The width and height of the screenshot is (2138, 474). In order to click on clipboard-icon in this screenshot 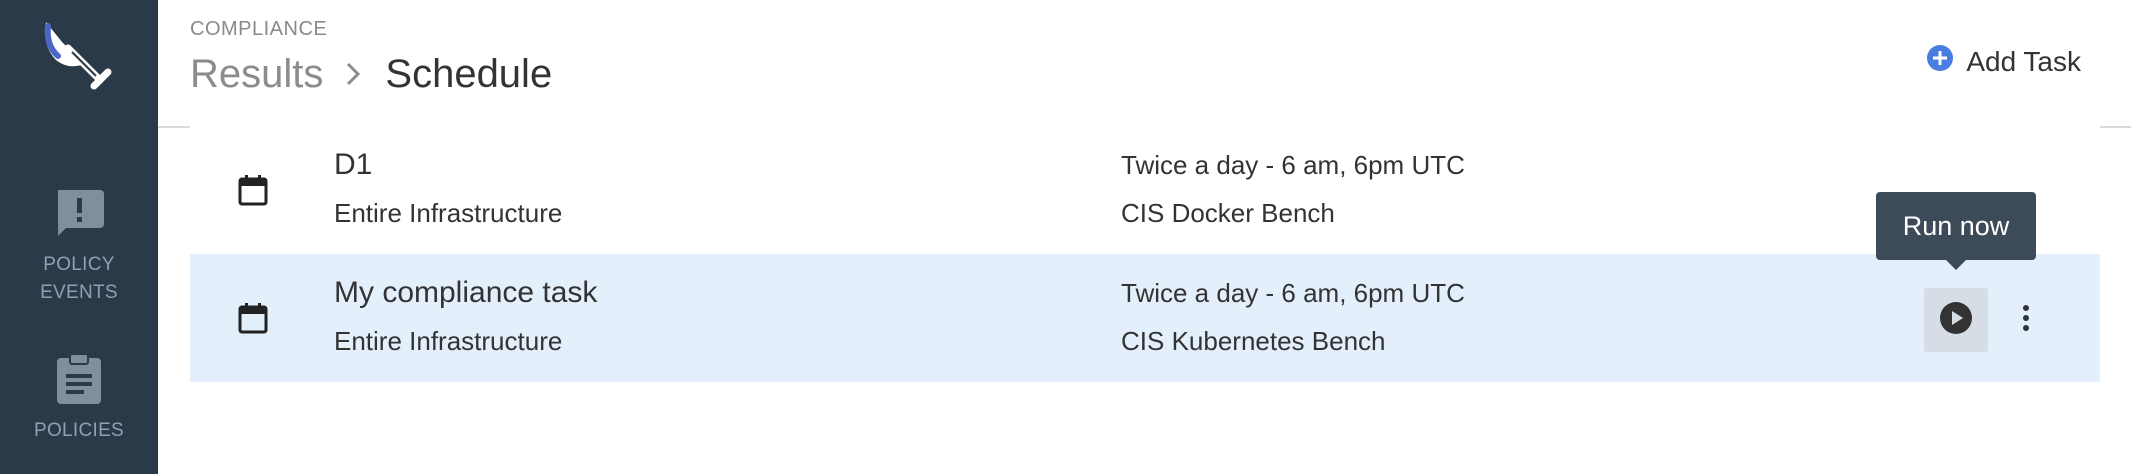, I will do `click(79, 381)`.